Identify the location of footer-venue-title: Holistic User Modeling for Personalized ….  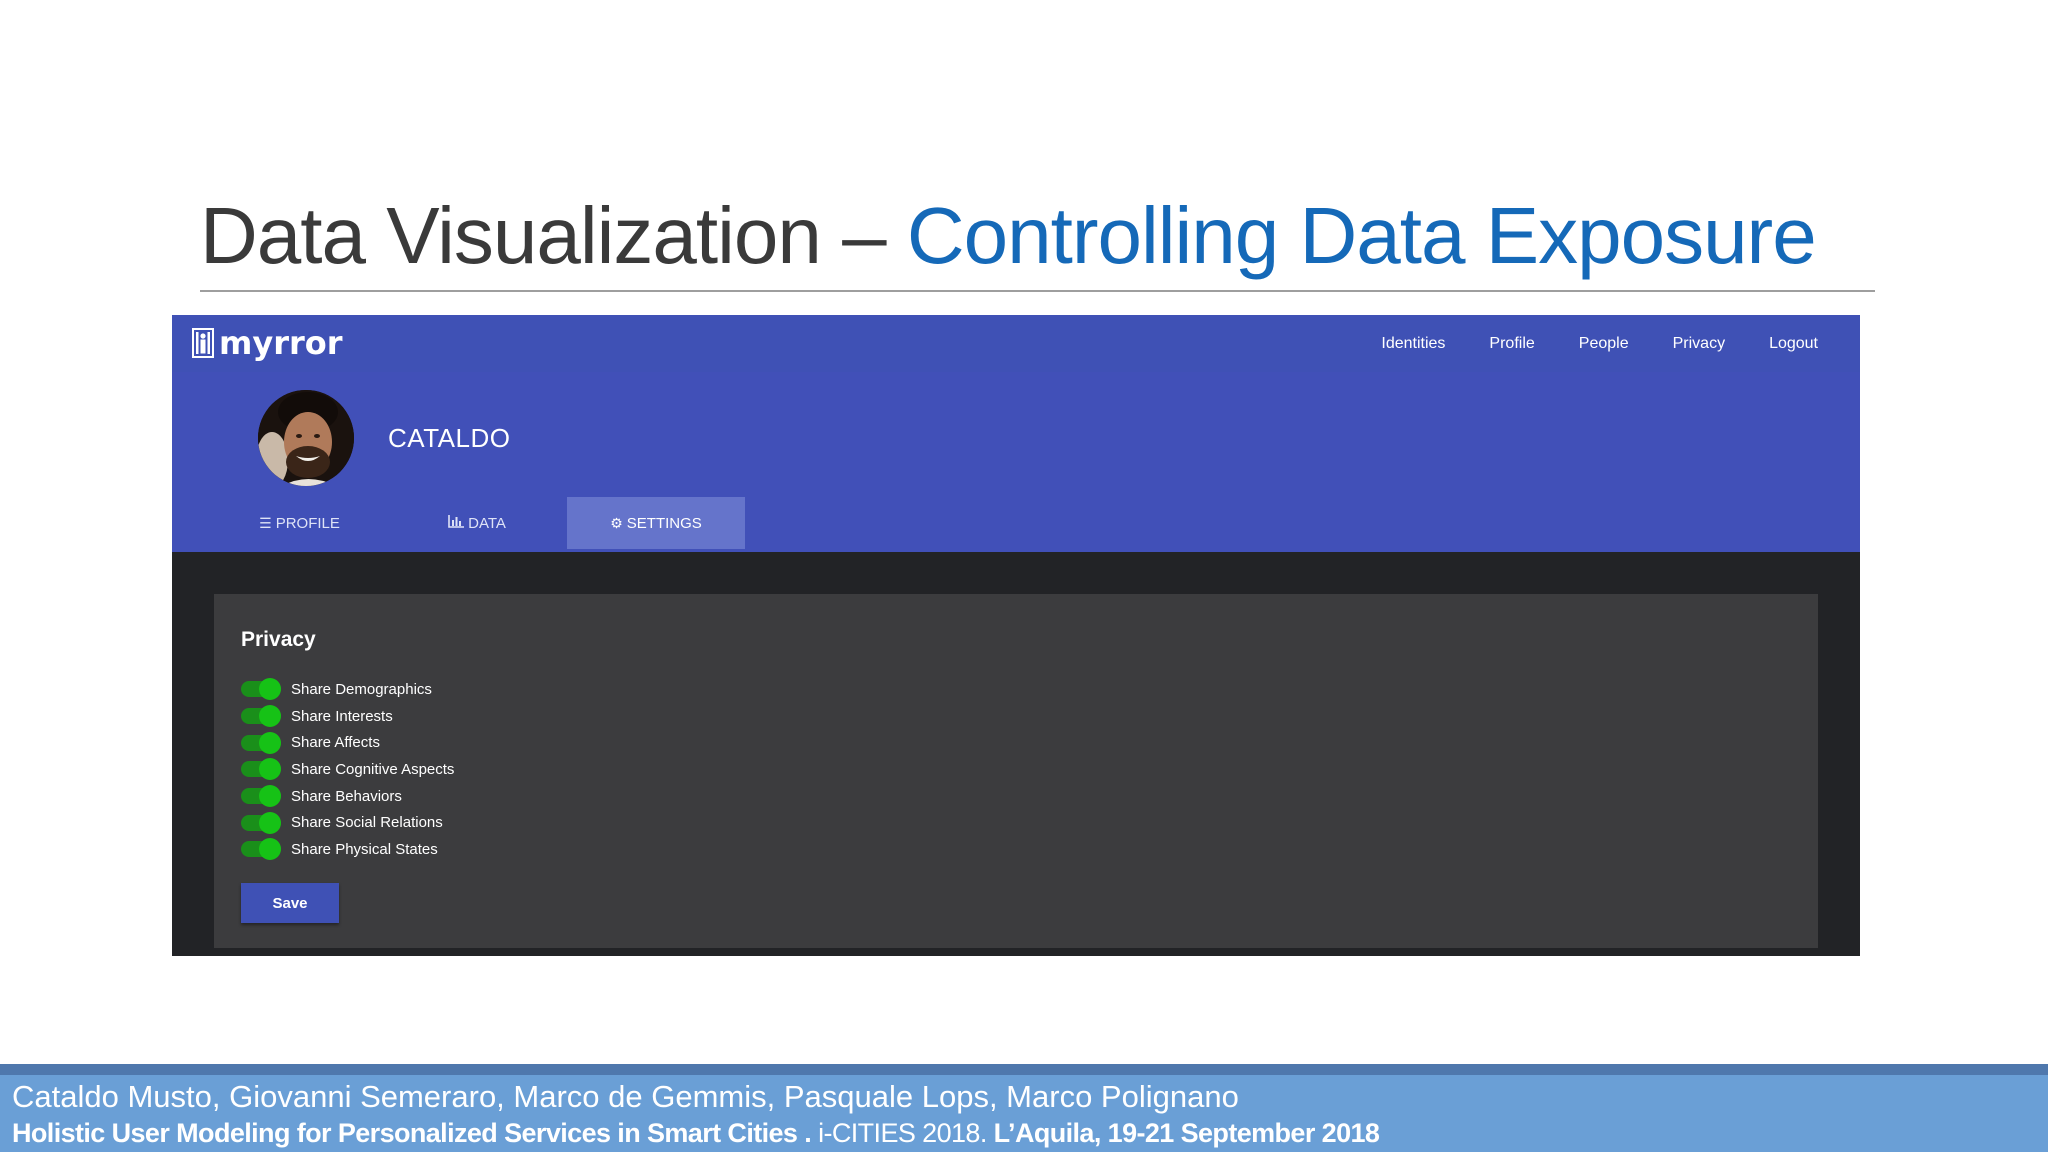
(415, 1133).